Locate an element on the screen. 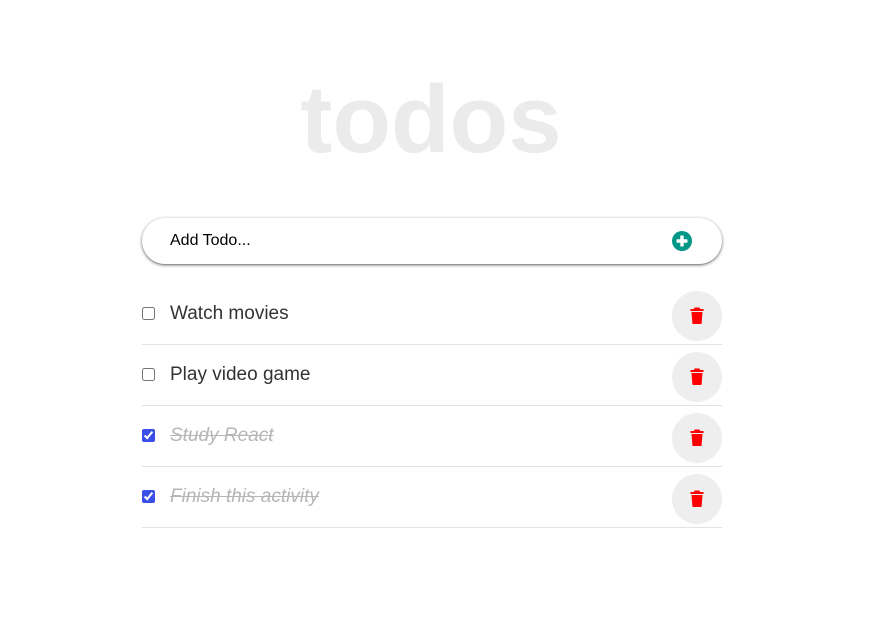 The height and width of the screenshot is (639, 879). todo-item: Finish this activity is located at coordinates (432, 497).